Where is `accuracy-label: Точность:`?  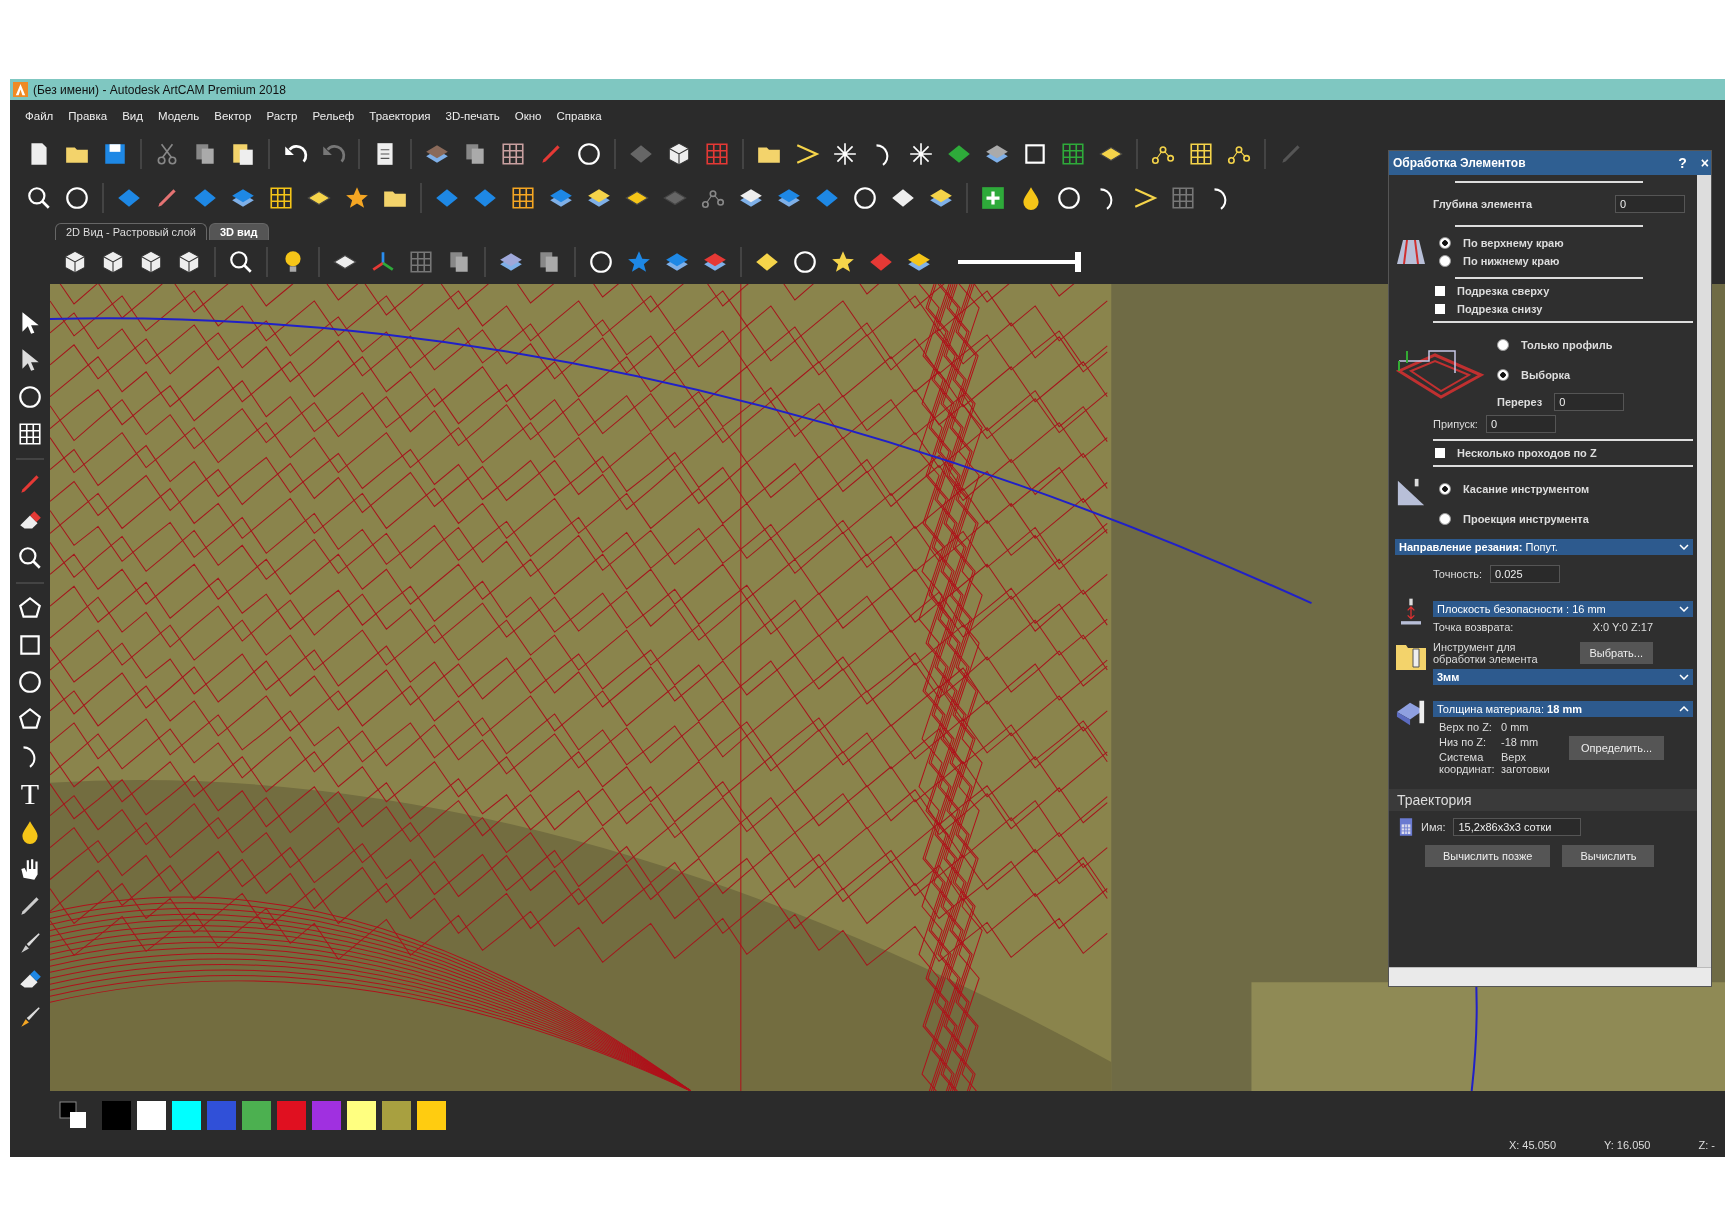 accuracy-label: Точность: is located at coordinates (1457, 574).